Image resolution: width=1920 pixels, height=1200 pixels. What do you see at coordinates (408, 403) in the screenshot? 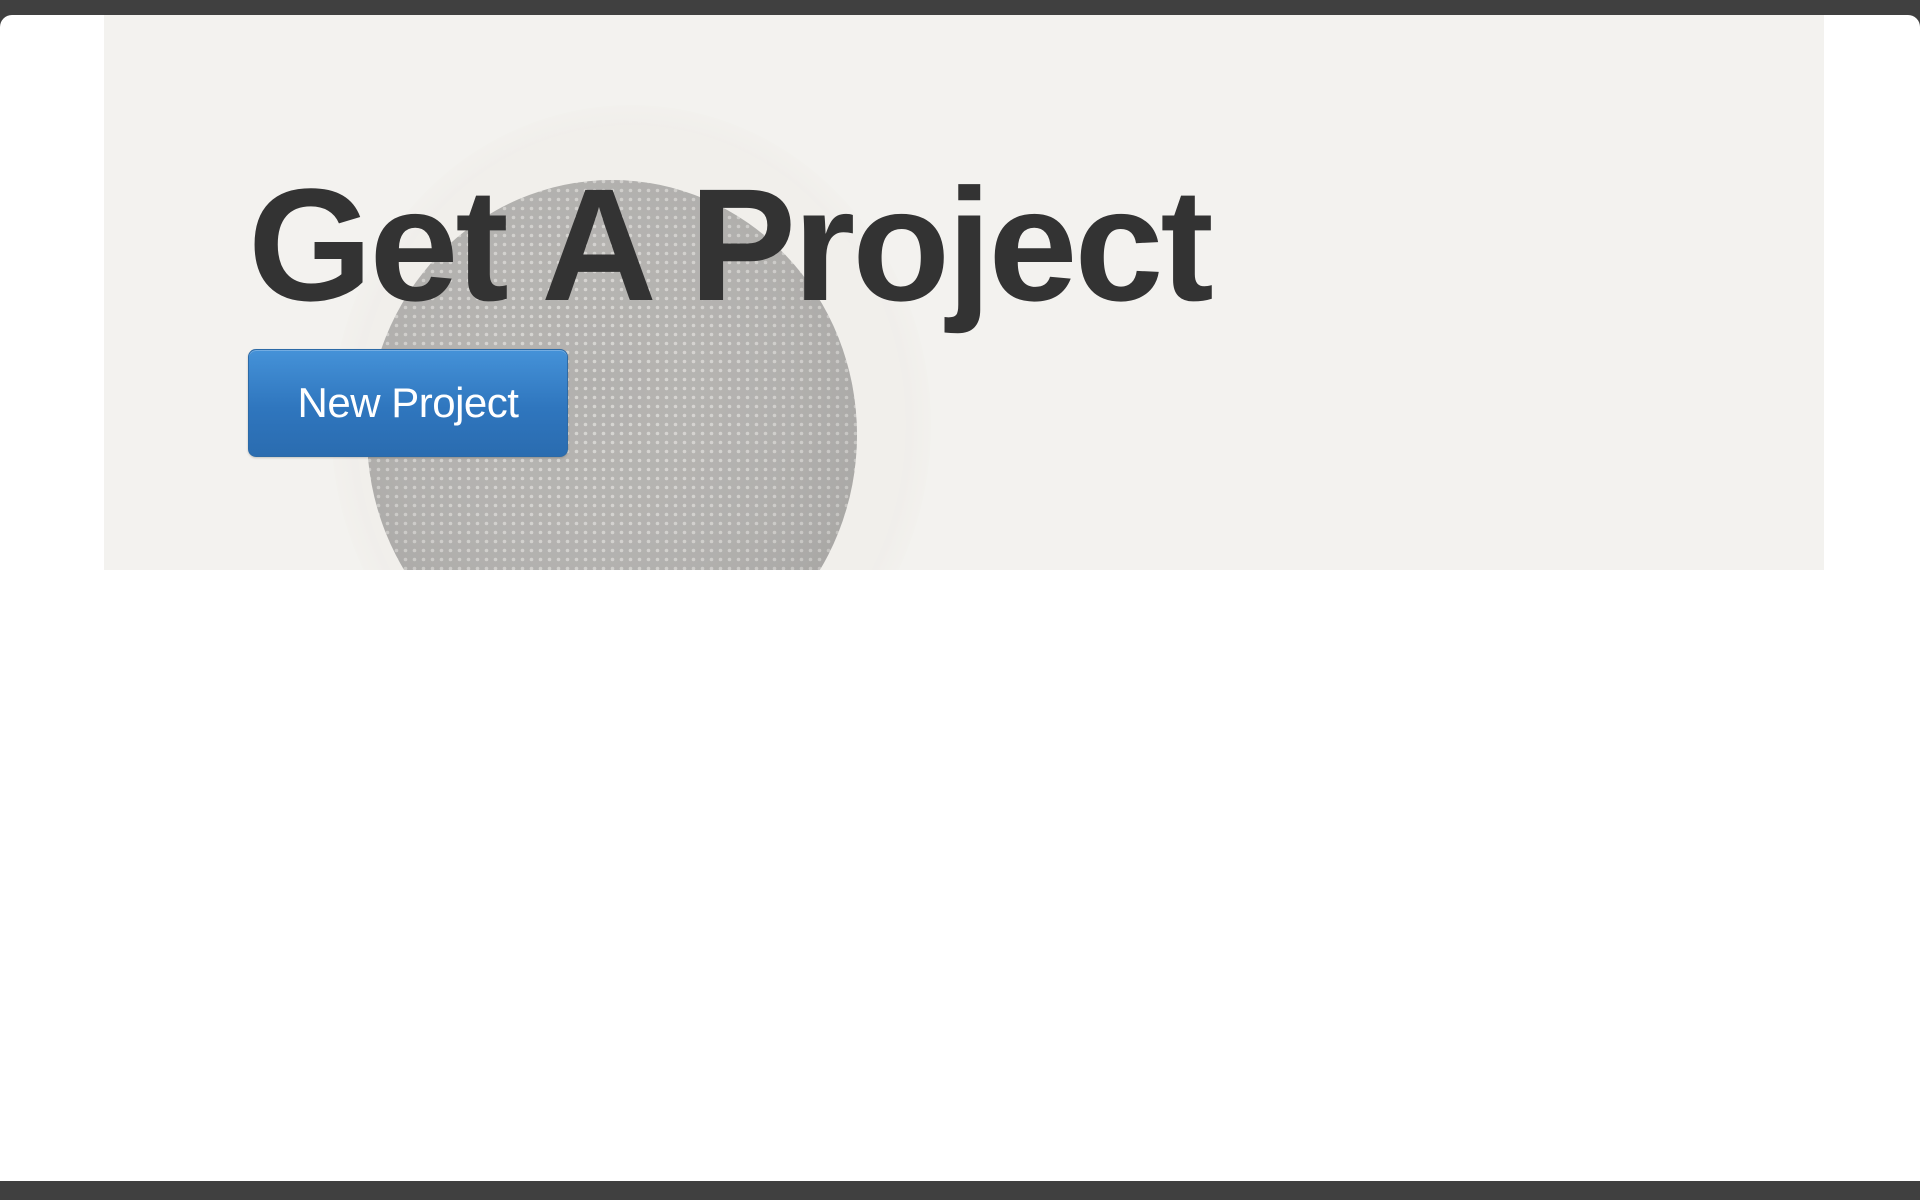
I see `new-project-button: New Project` at bounding box center [408, 403].